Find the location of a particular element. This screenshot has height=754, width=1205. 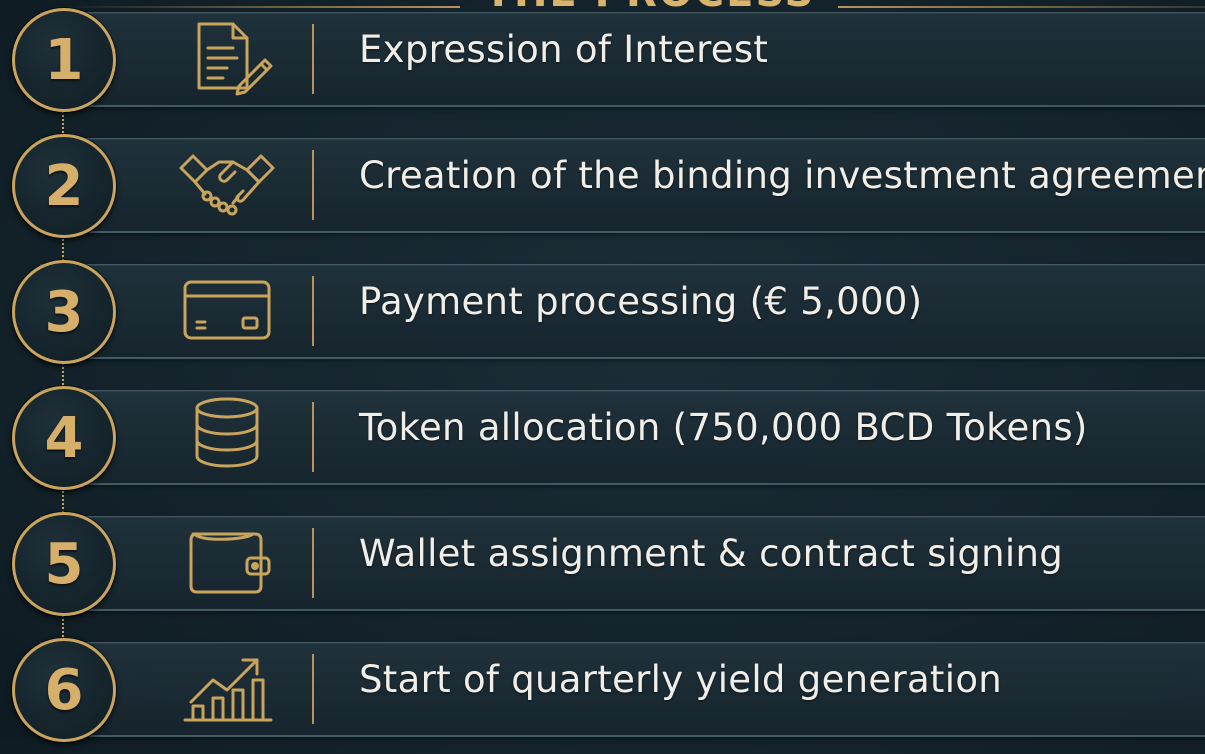

credit-card-icon is located at coordinates (227, 308).